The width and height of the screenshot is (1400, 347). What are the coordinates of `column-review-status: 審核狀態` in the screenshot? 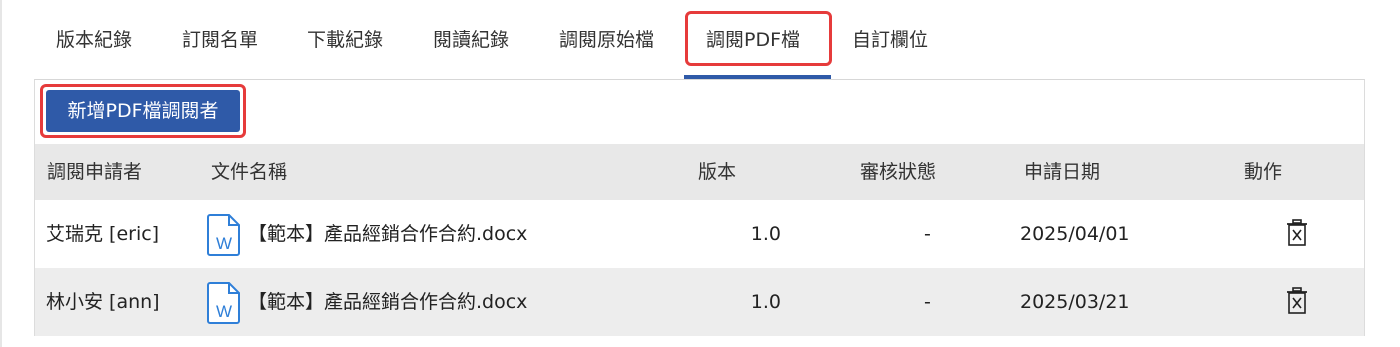 It's located at (898, 172).